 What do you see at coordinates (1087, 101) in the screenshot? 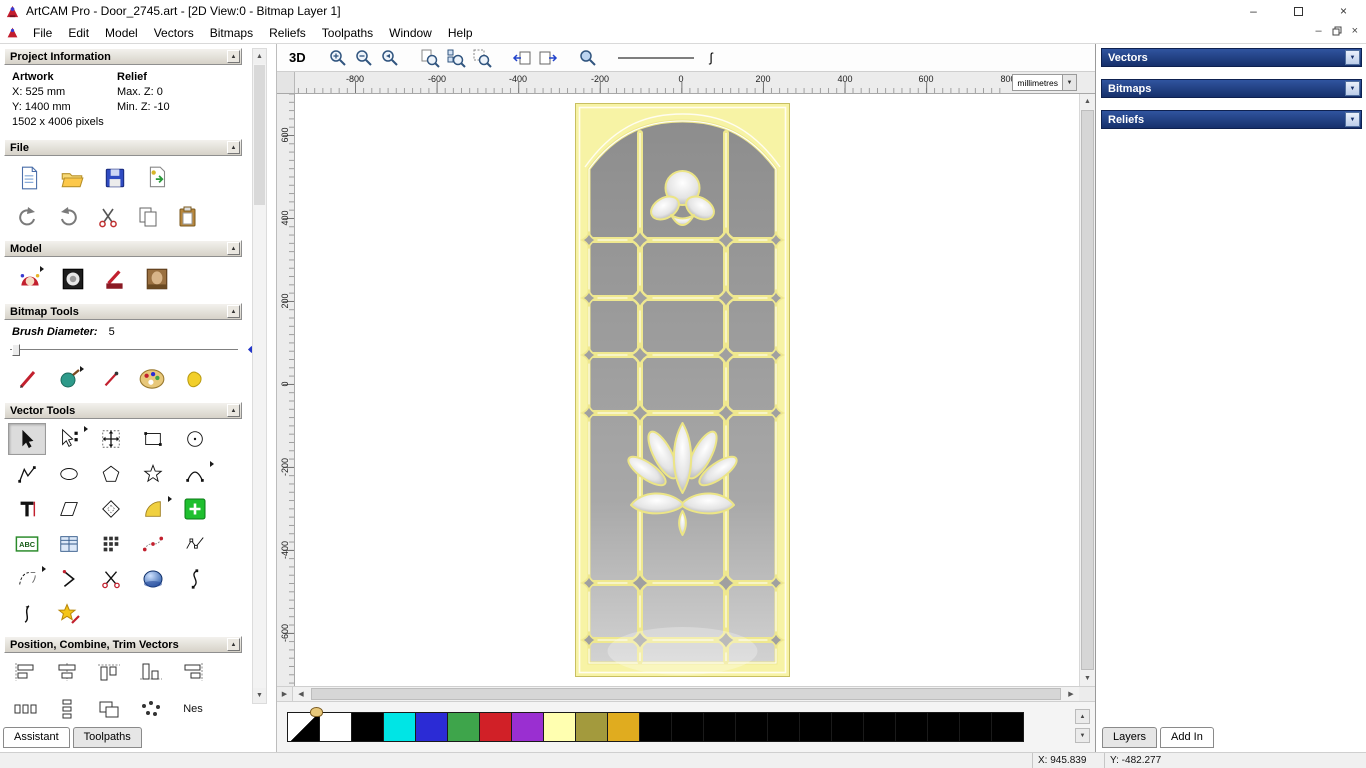
I see `scroll-up-button: ▲` at bounding box center [1087, 101].